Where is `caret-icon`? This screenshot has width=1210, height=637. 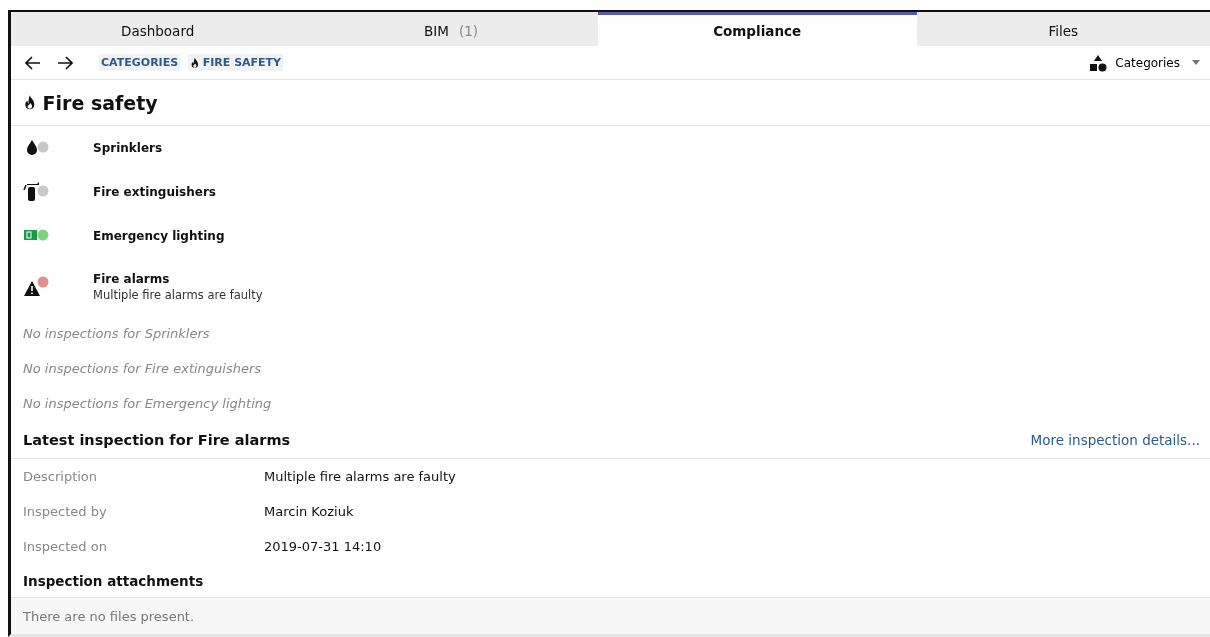
caret-icon is located at coordinates (1196, 62).